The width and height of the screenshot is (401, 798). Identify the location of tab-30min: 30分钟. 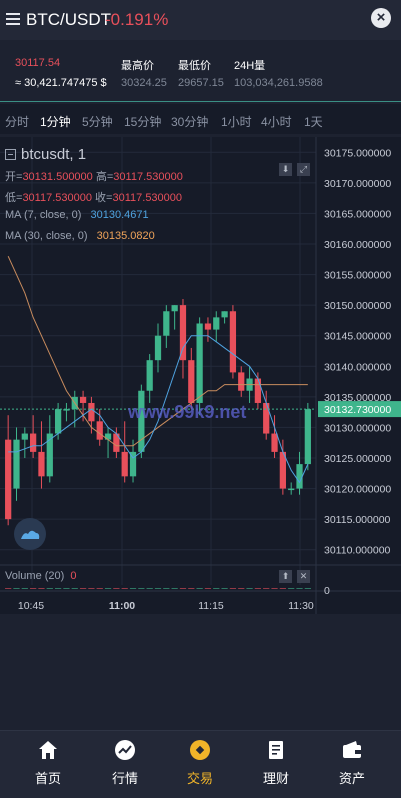
(189, 121).